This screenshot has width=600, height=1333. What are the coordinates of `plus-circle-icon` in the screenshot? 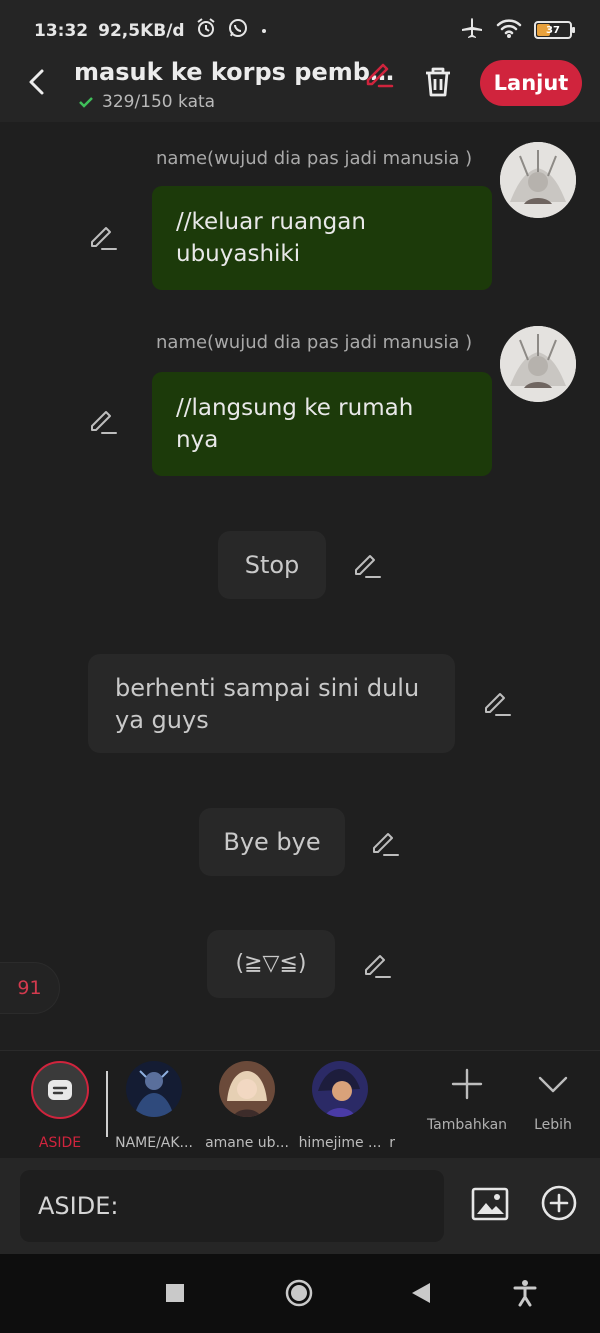 It's located at (559, 1203).